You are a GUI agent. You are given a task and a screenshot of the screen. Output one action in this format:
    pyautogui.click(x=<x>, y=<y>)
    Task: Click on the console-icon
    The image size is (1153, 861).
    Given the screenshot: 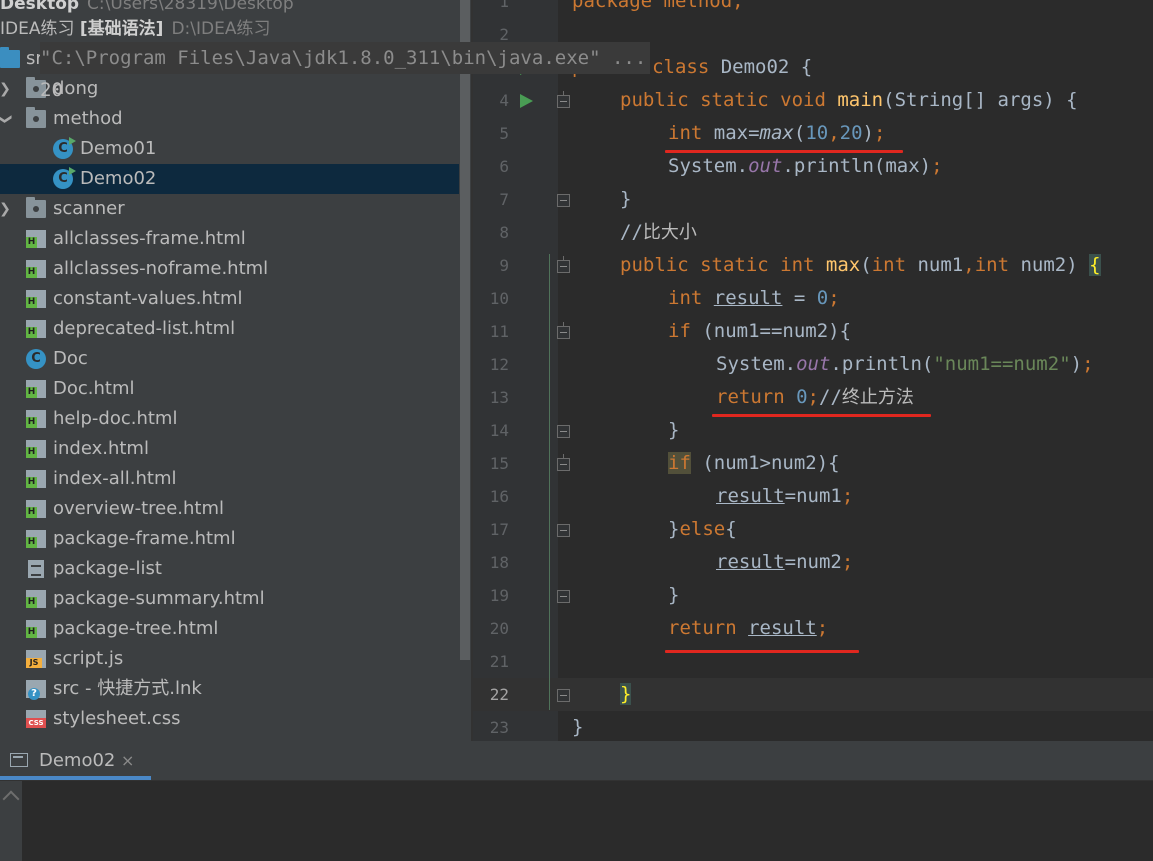 What is the action you would take?
    pyautogui.click(x=19, y=760)
    